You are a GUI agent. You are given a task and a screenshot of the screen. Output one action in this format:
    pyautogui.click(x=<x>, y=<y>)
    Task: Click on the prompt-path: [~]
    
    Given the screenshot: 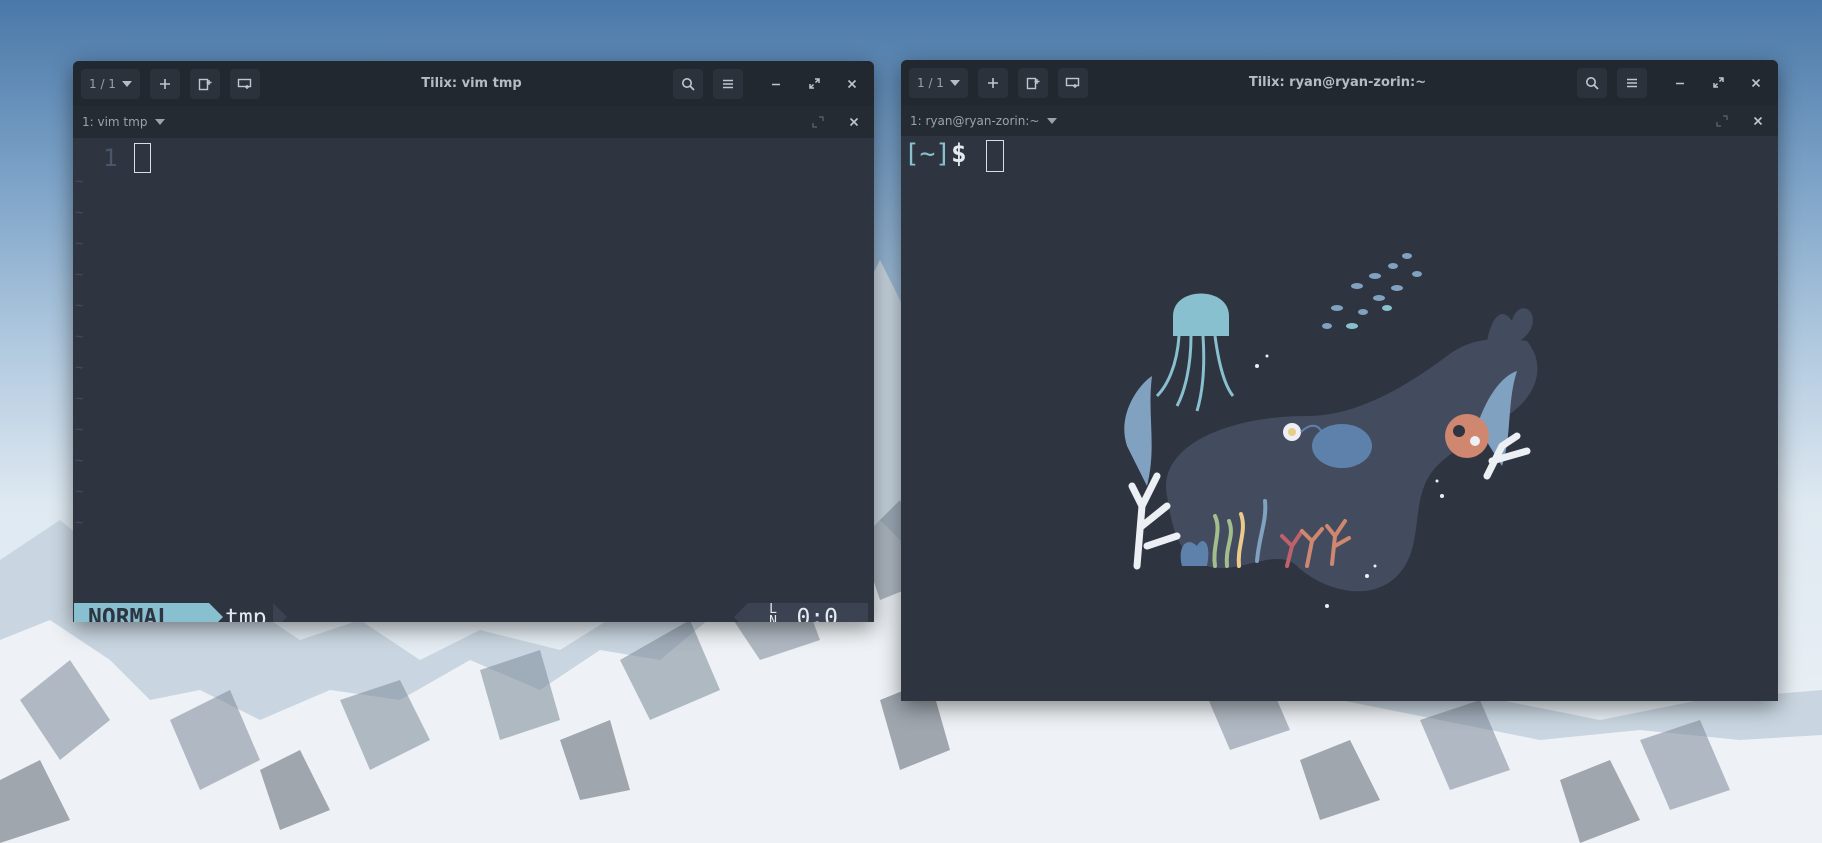 What is the action you would take?
    pyautogui.click(x=927, y=154)
    